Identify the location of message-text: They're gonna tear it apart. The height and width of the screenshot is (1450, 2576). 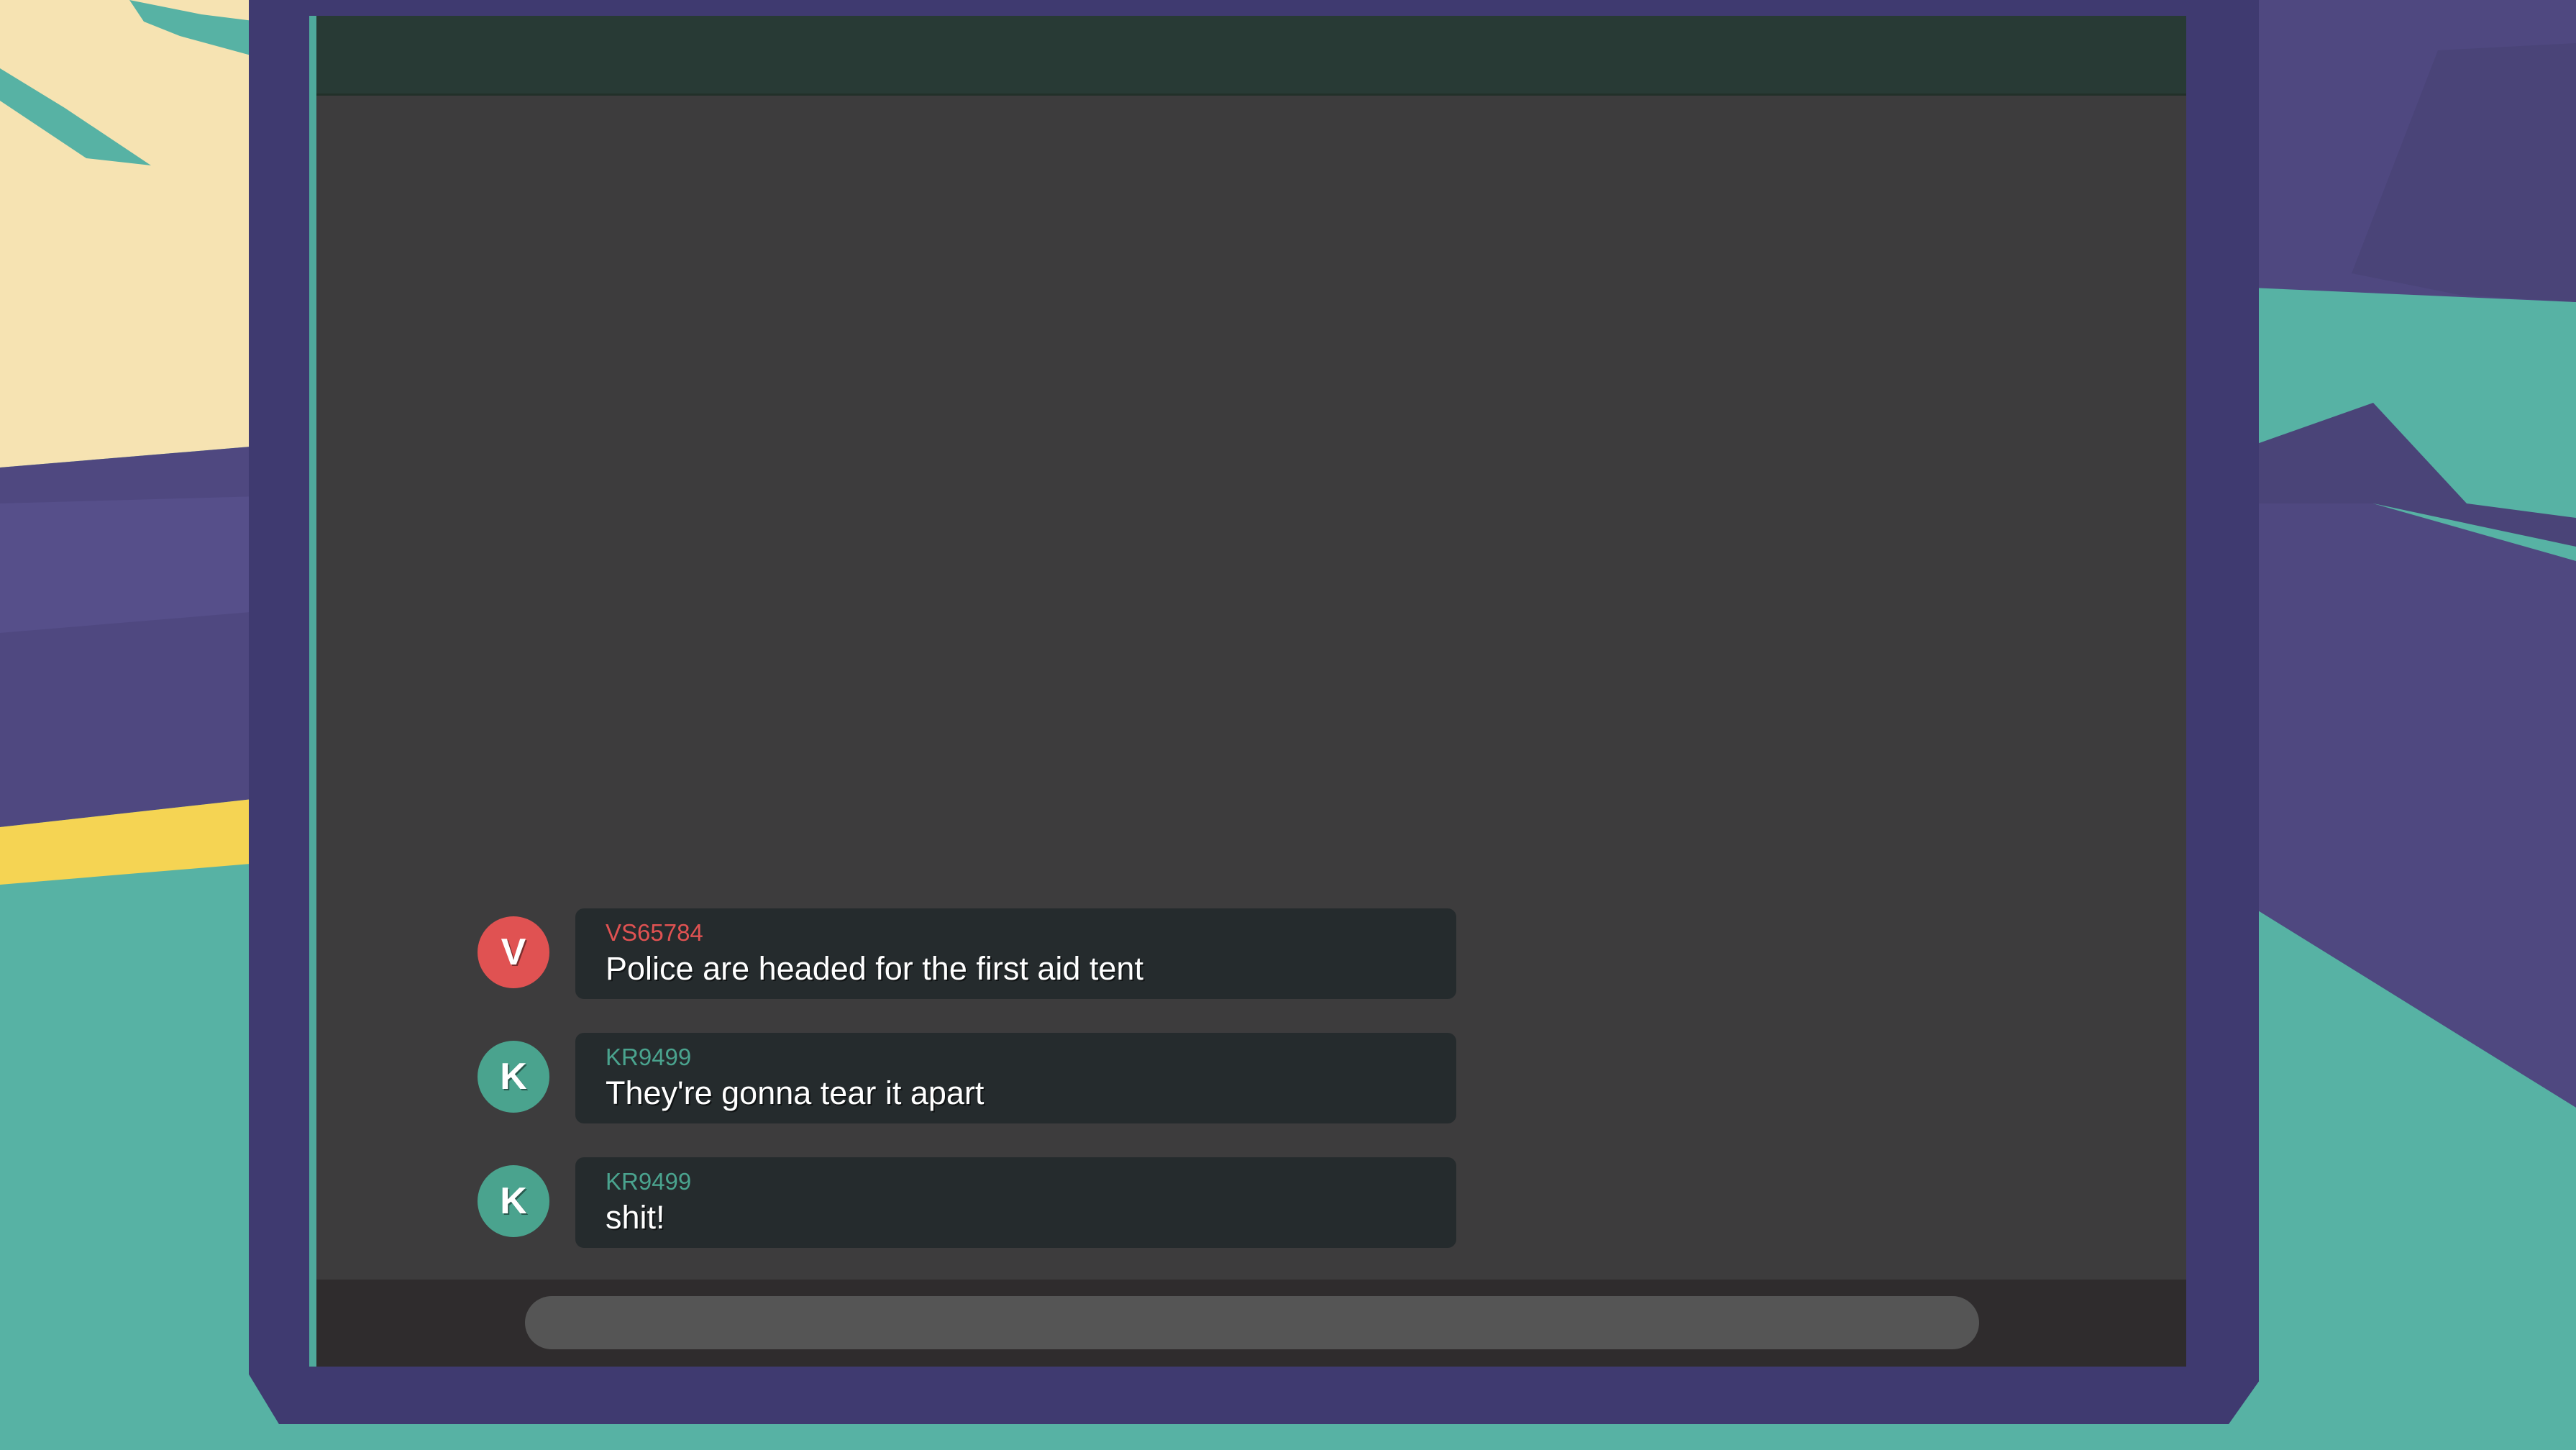
(795, 1093).